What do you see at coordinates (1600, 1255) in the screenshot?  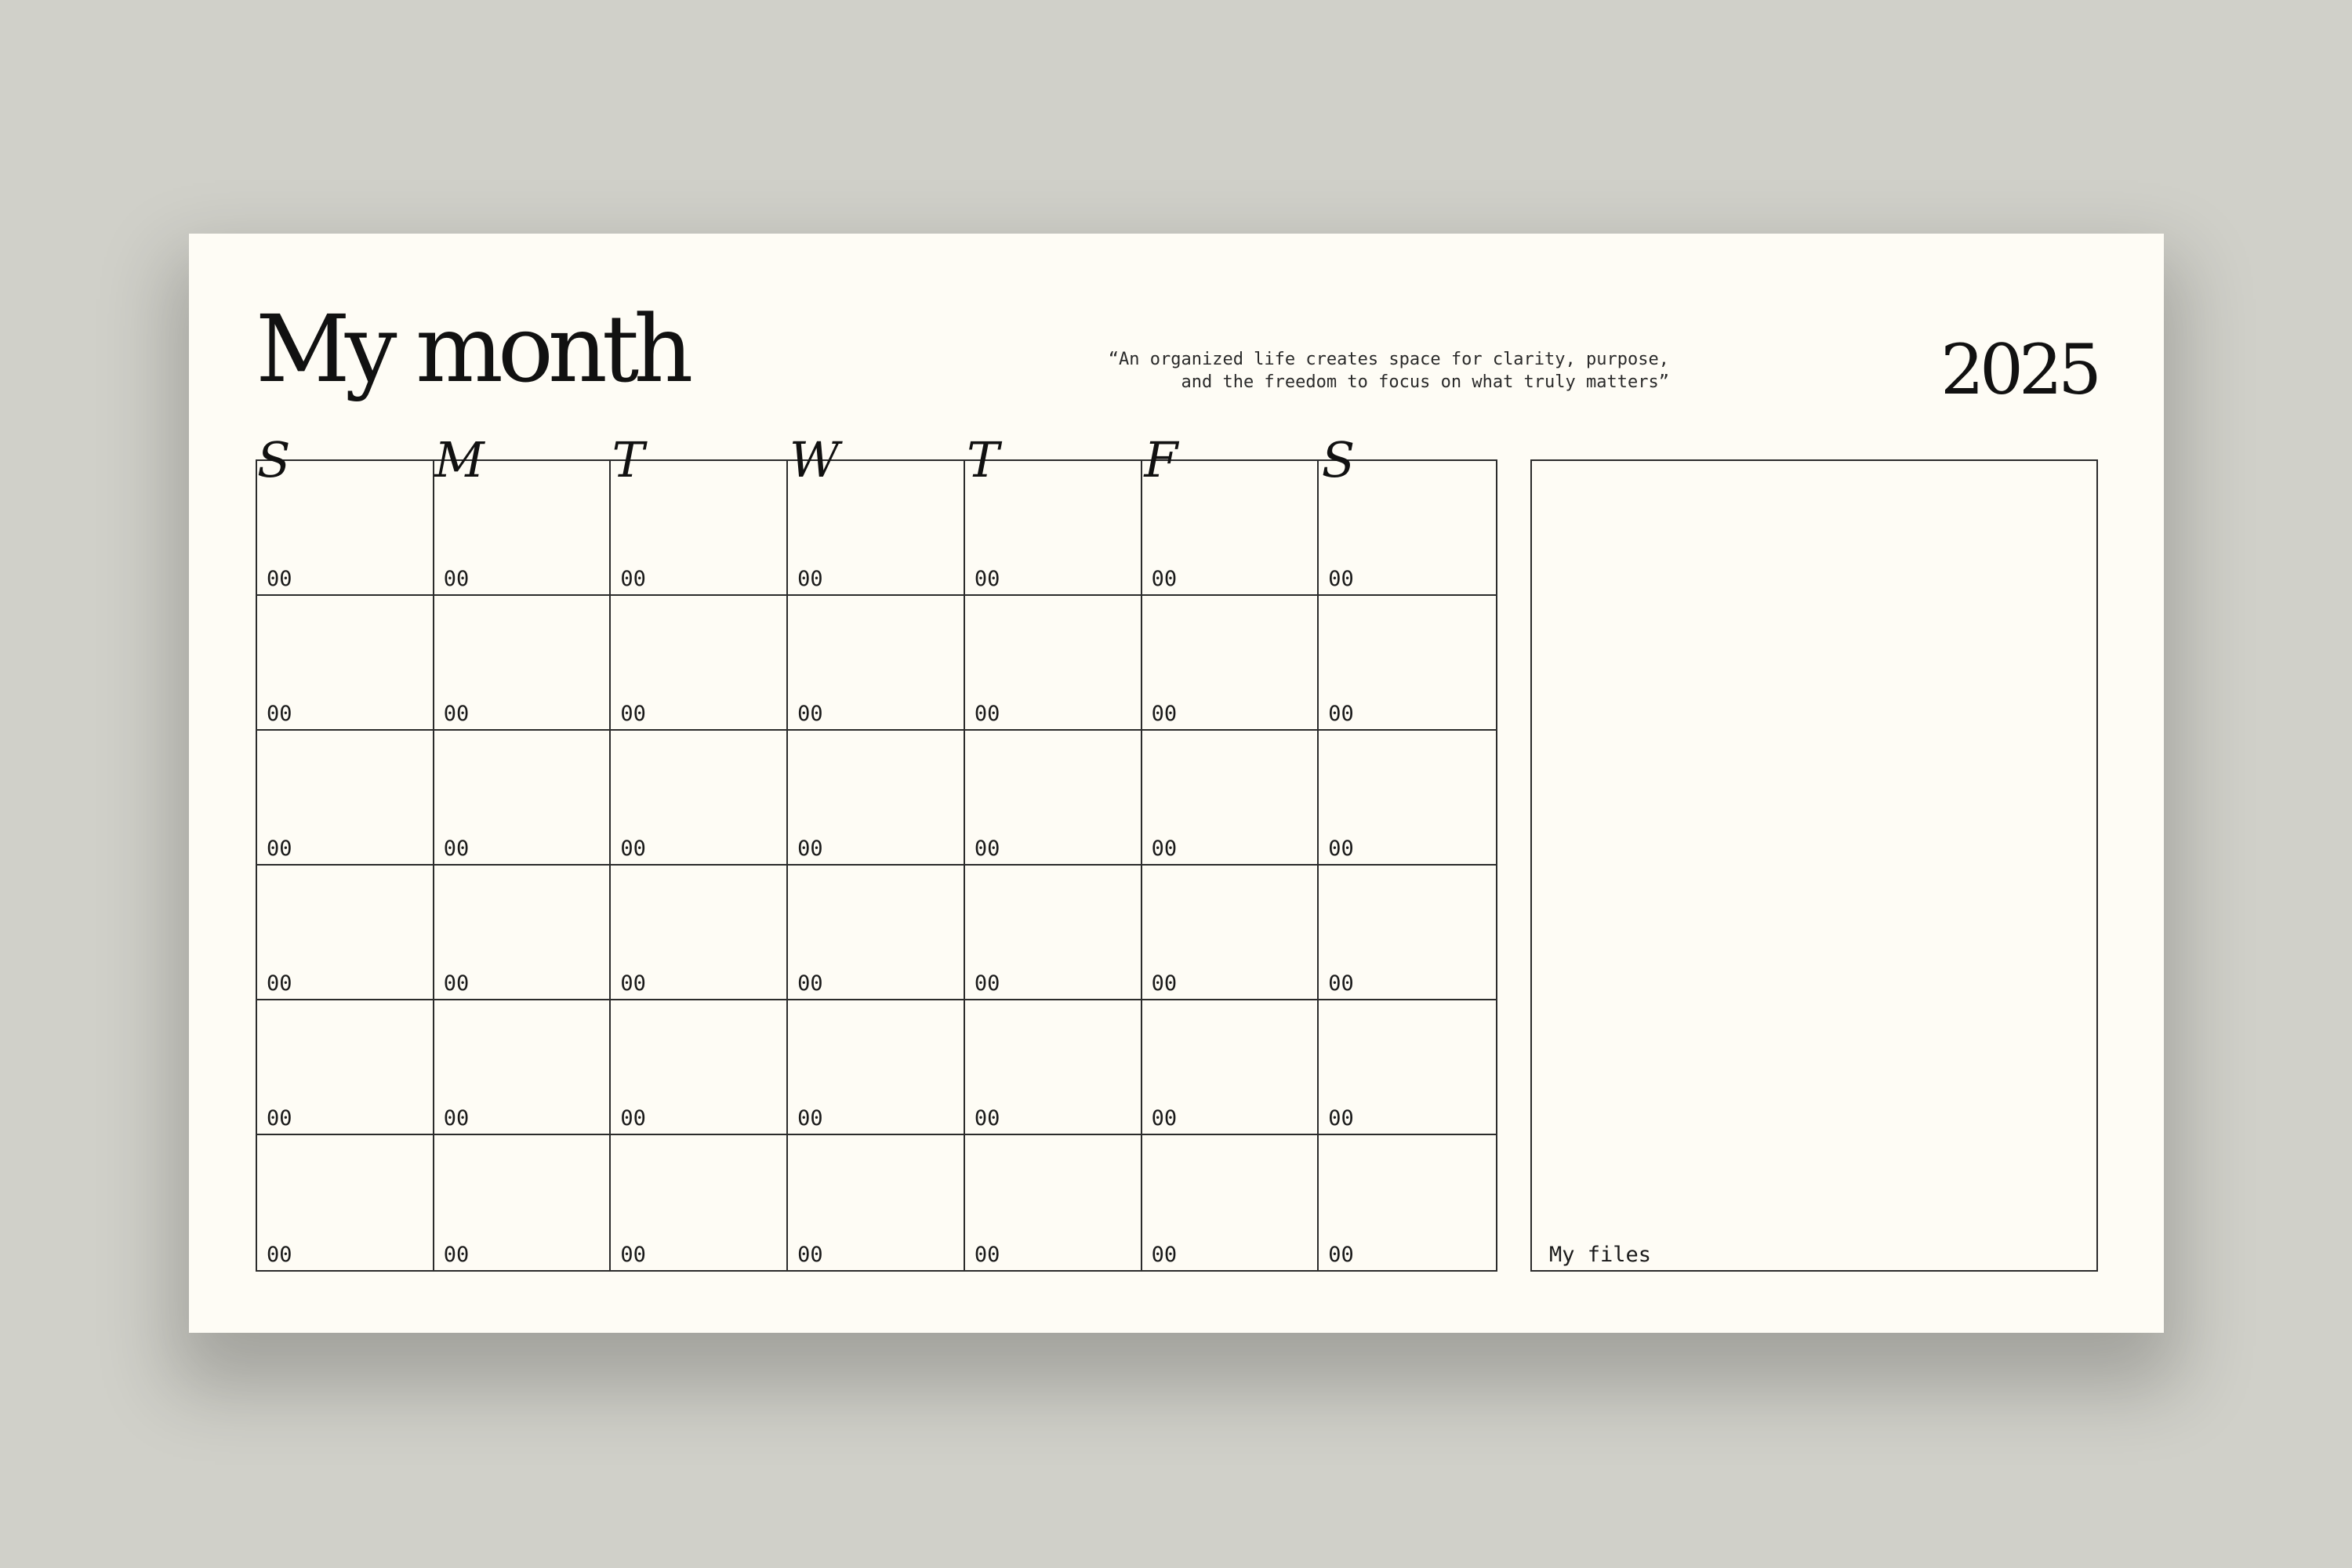 I see `files-label: My files` at bounding box center [1600, 1255].